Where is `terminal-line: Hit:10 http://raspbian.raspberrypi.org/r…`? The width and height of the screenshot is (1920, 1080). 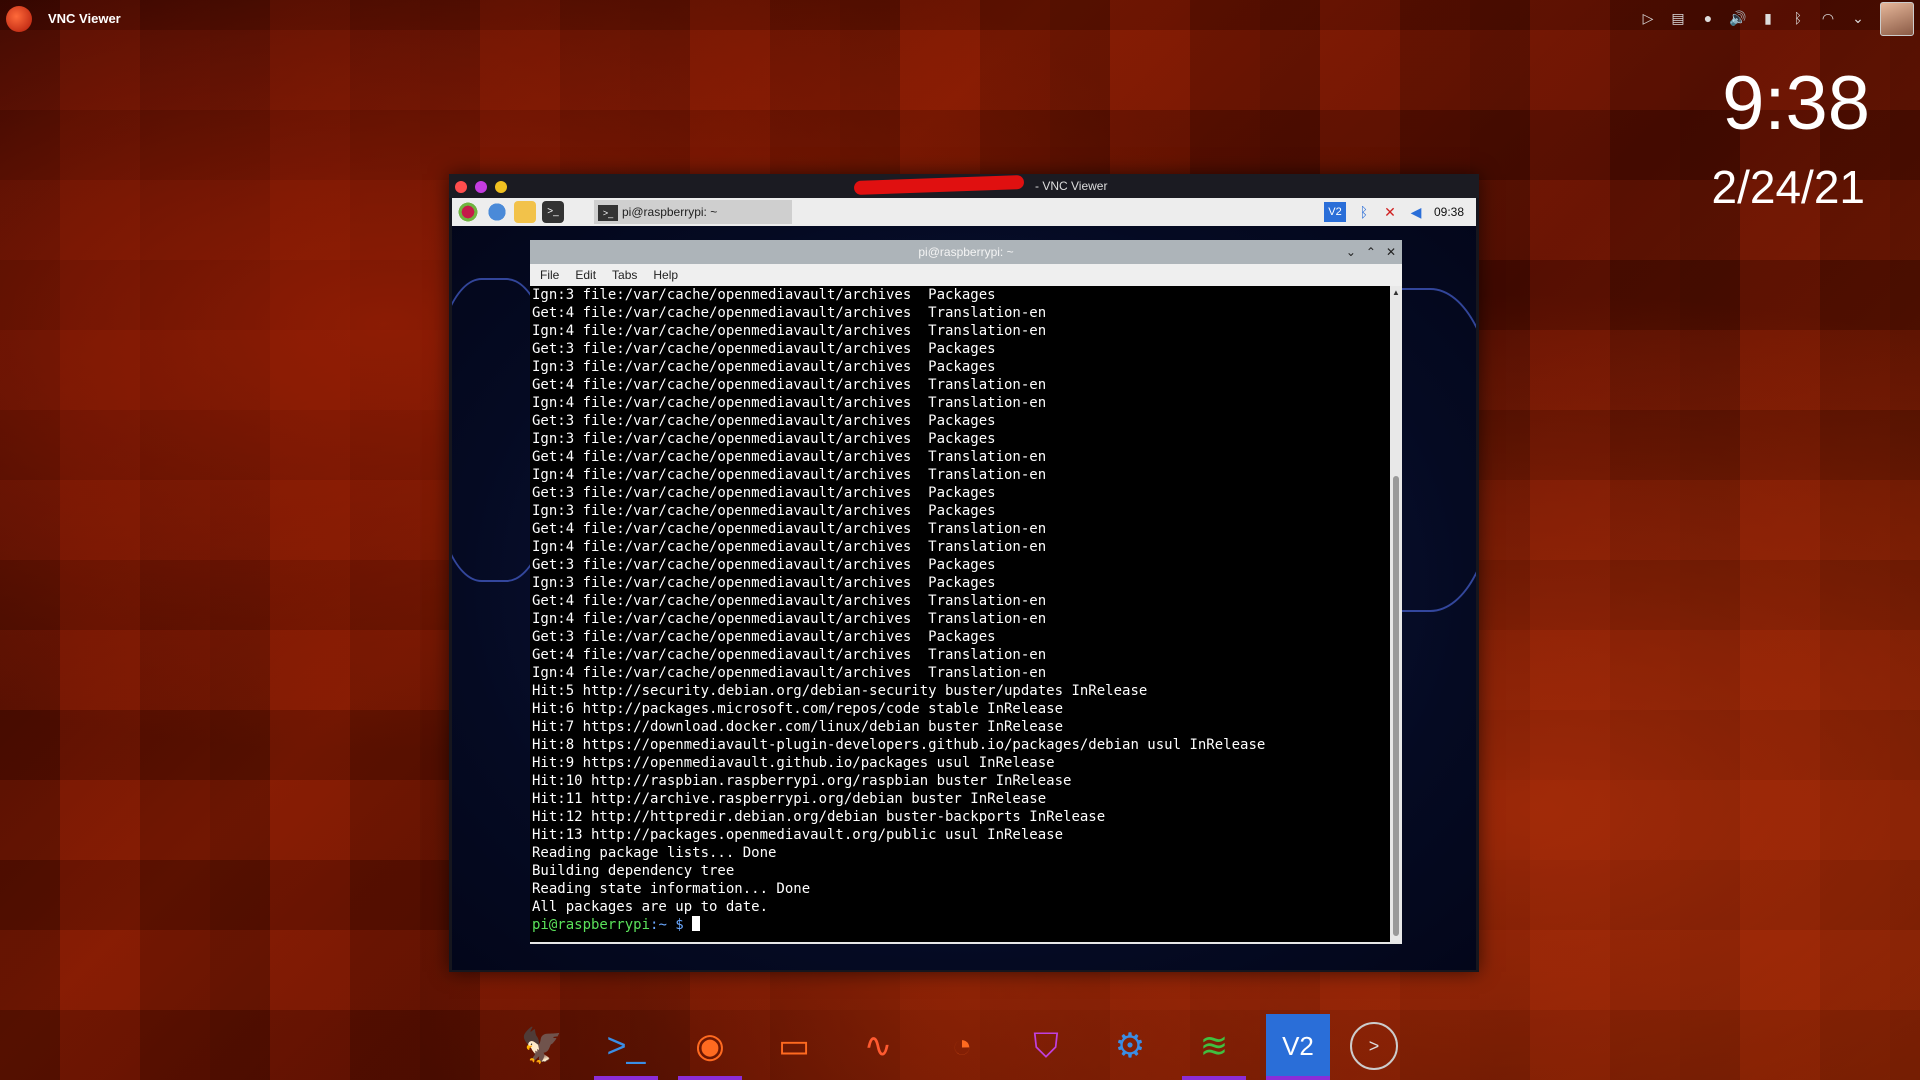
terminal-line: Hit:10 http://raspbian.raspberrypi.org/r… is located at coordinates (802, 781).